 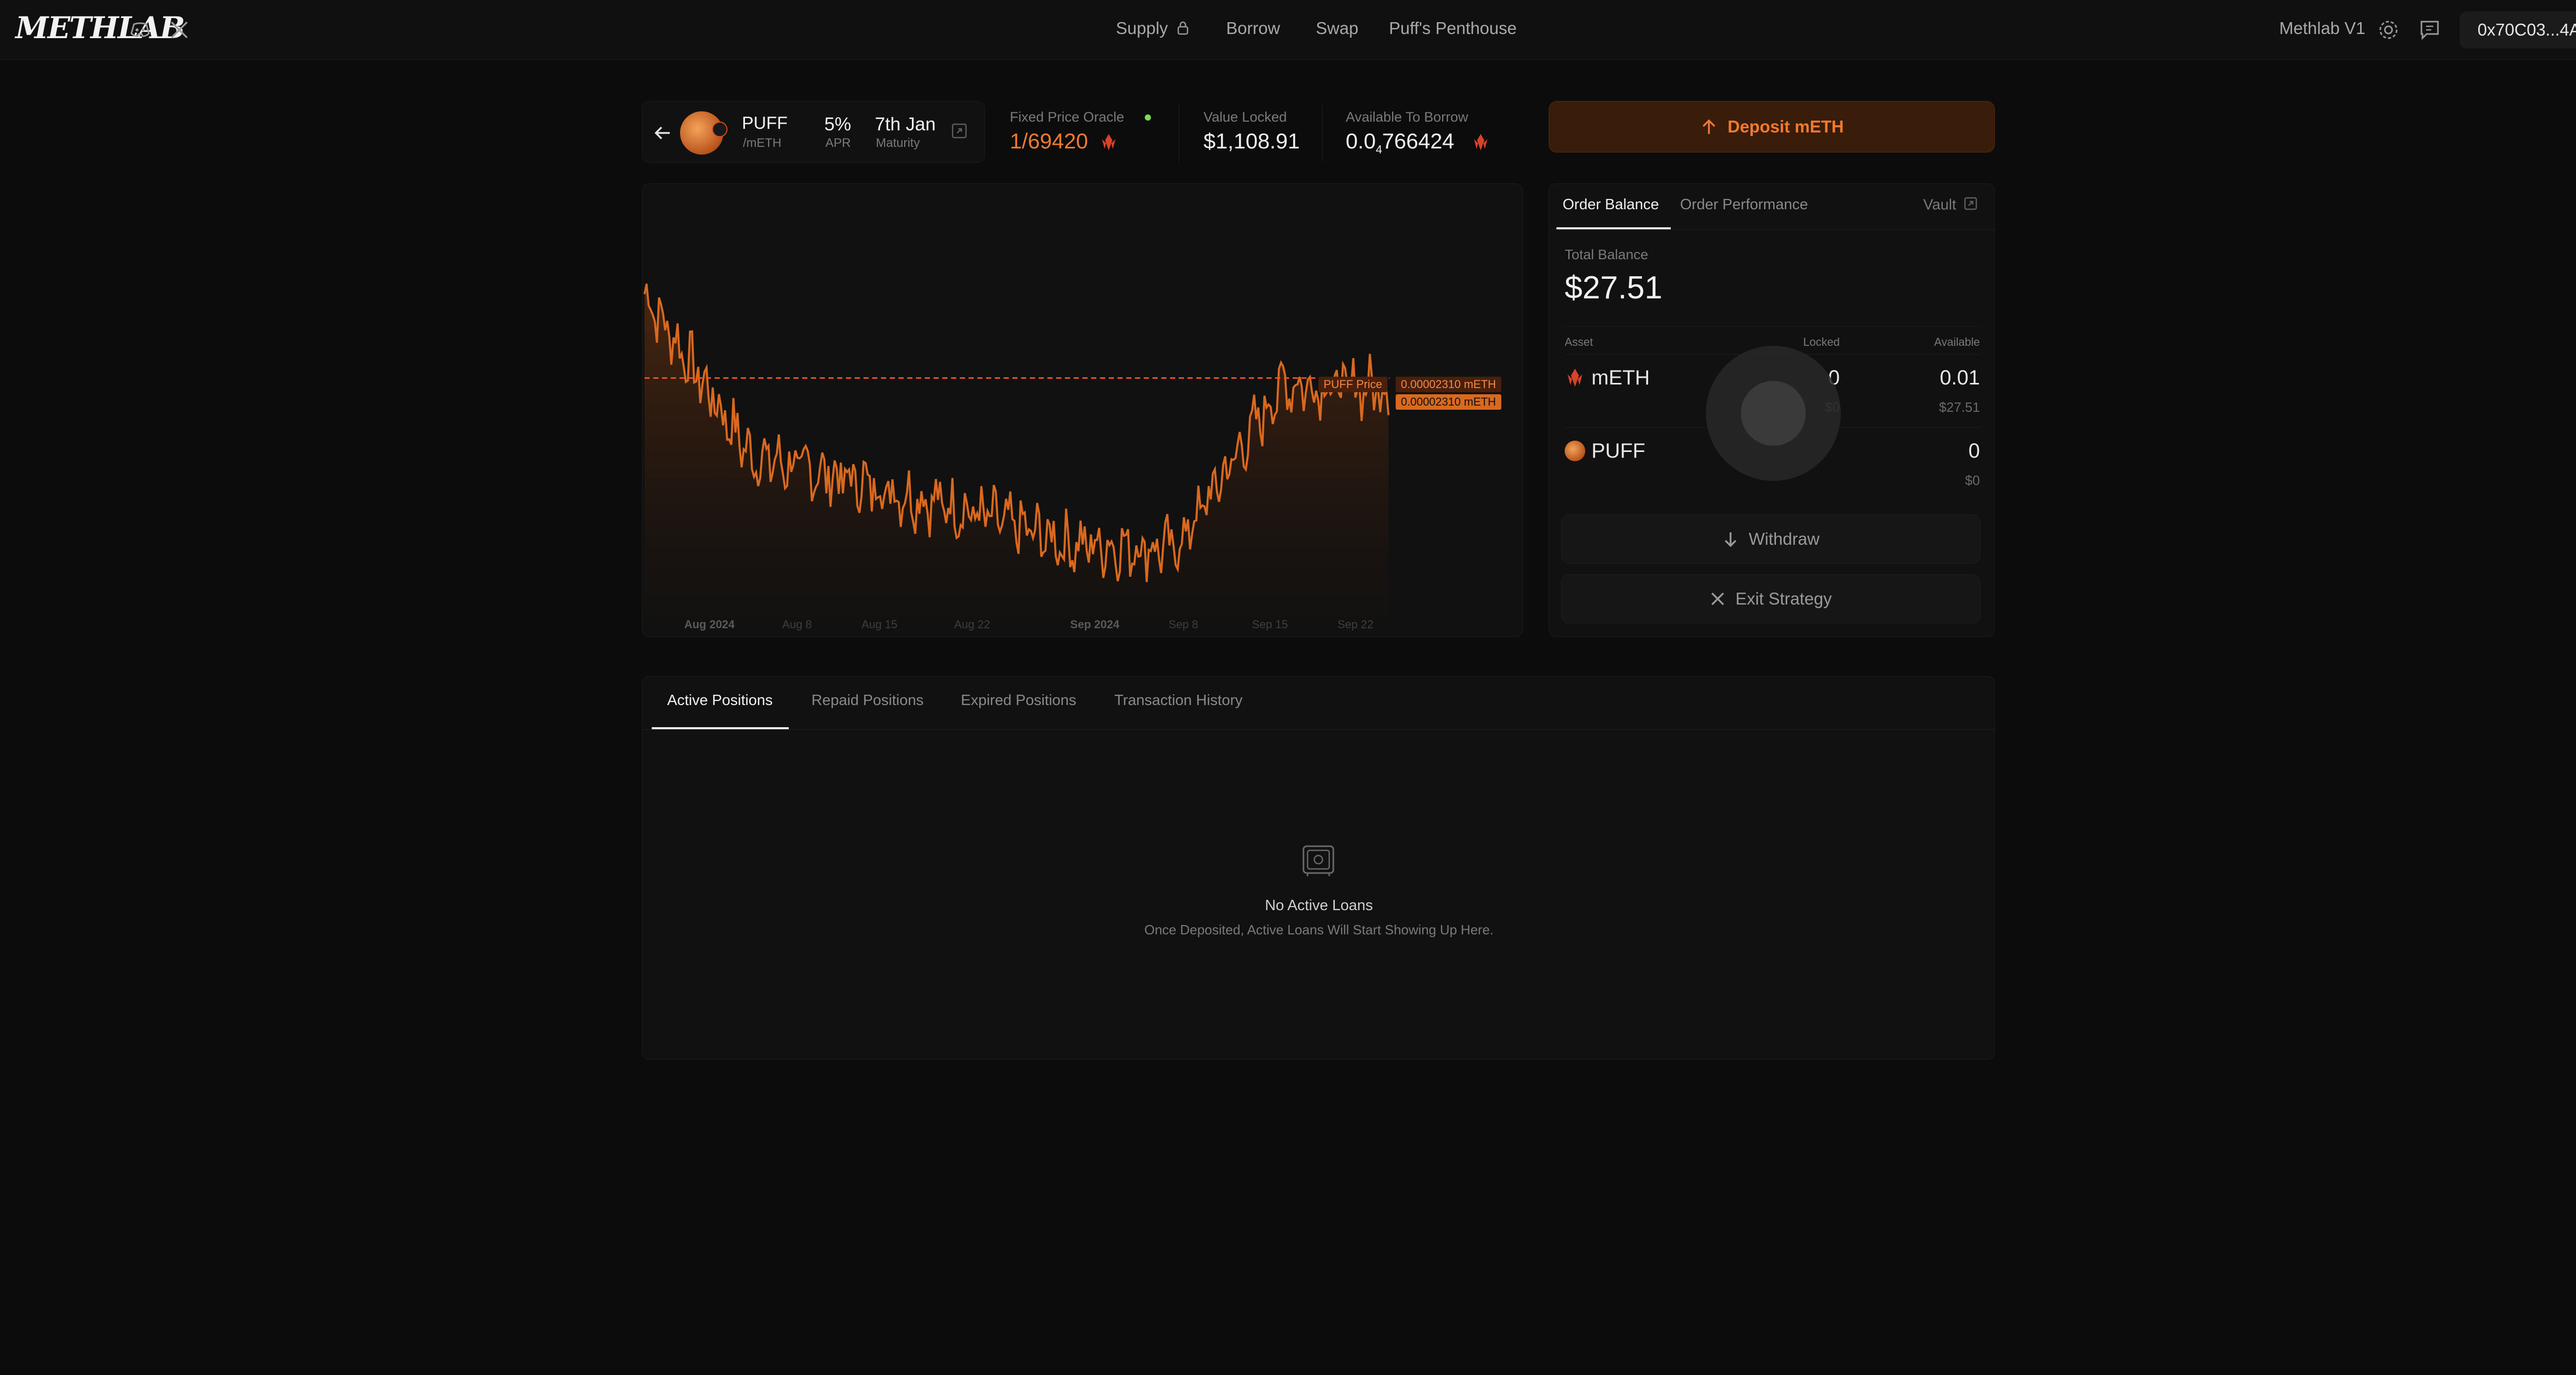 I want to click on version-selector: Methlab V1, so click(x=2322, y=28).